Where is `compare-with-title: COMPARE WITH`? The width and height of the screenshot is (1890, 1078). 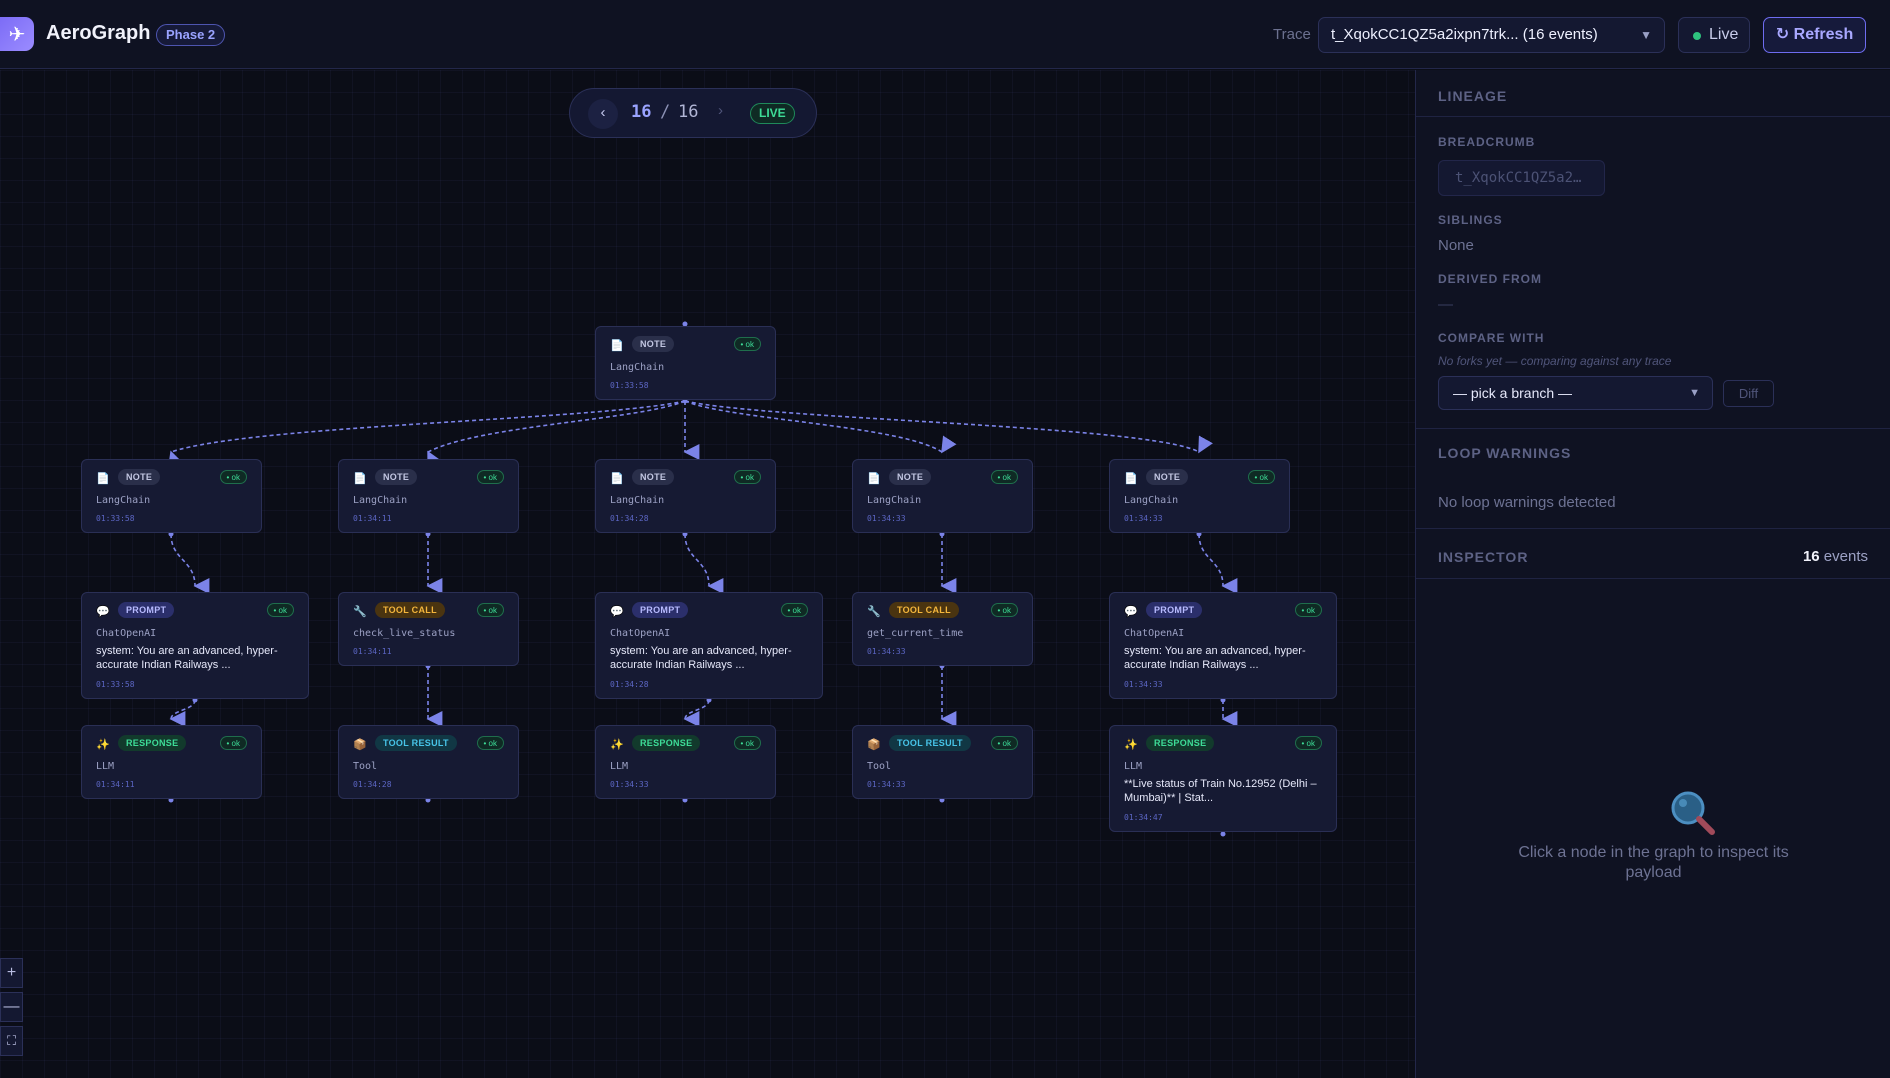
compare-with-title: COMPARE WITH is located at coordinates (1491, 338).